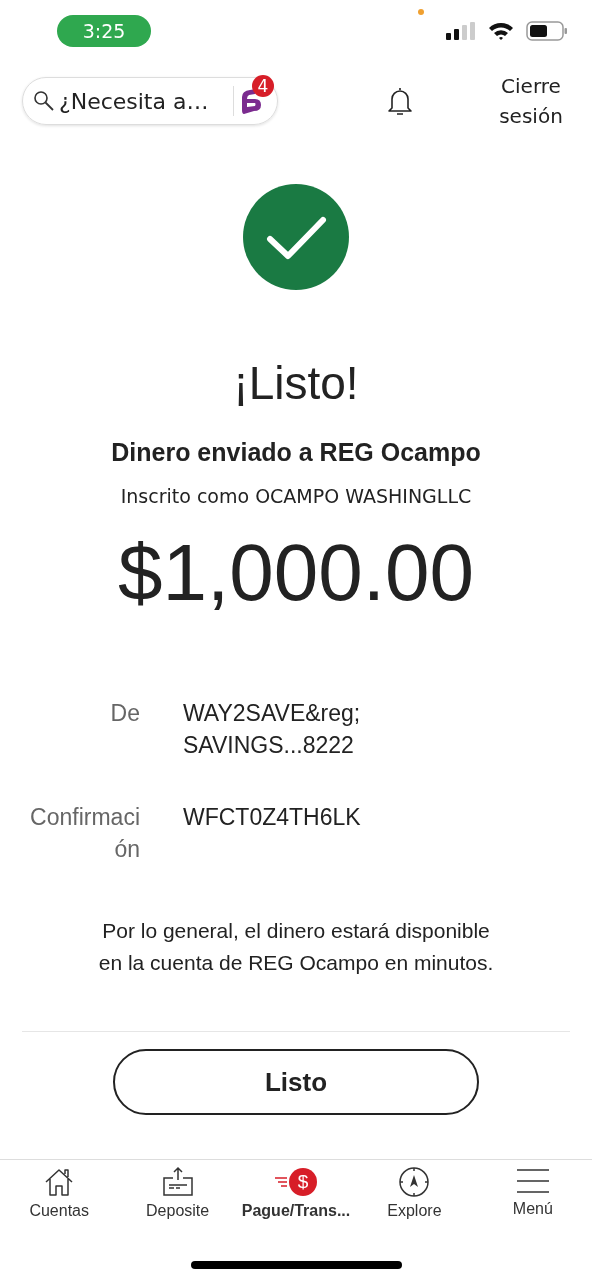 This screenshot has width=592, height=1280. I want to click on success-title: ¡Listo!, so click(296, 383).